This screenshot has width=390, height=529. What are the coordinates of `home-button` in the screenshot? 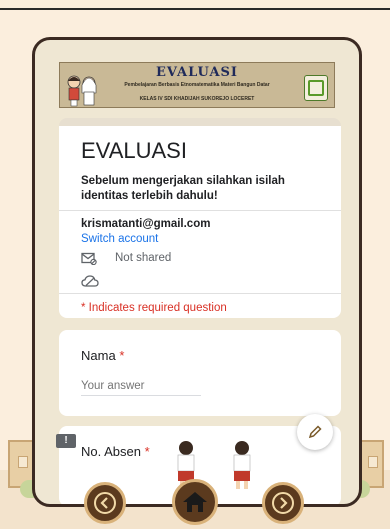 It's located at (195, 502).